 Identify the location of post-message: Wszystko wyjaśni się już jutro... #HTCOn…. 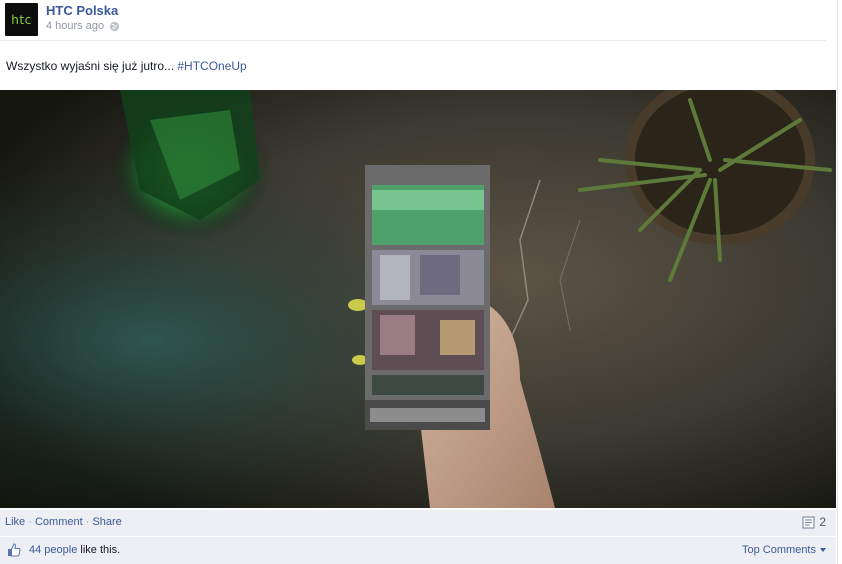
(126, 66).